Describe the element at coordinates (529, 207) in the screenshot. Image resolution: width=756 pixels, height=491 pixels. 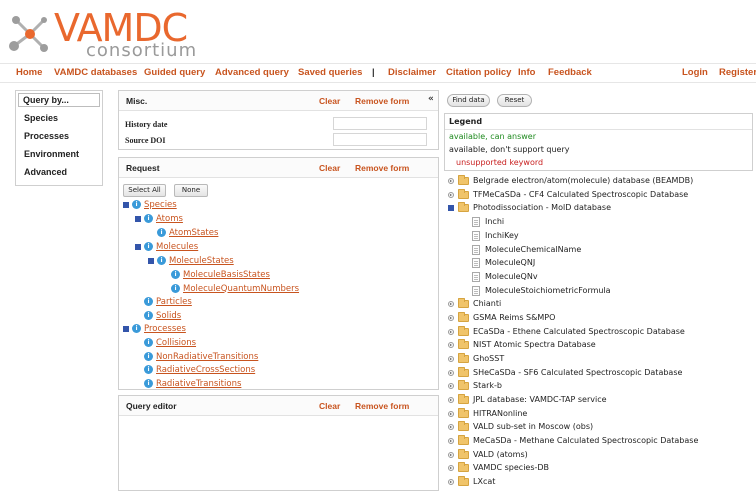
I see `db-item-expanded: Photodissociation - MolD database` at that location.